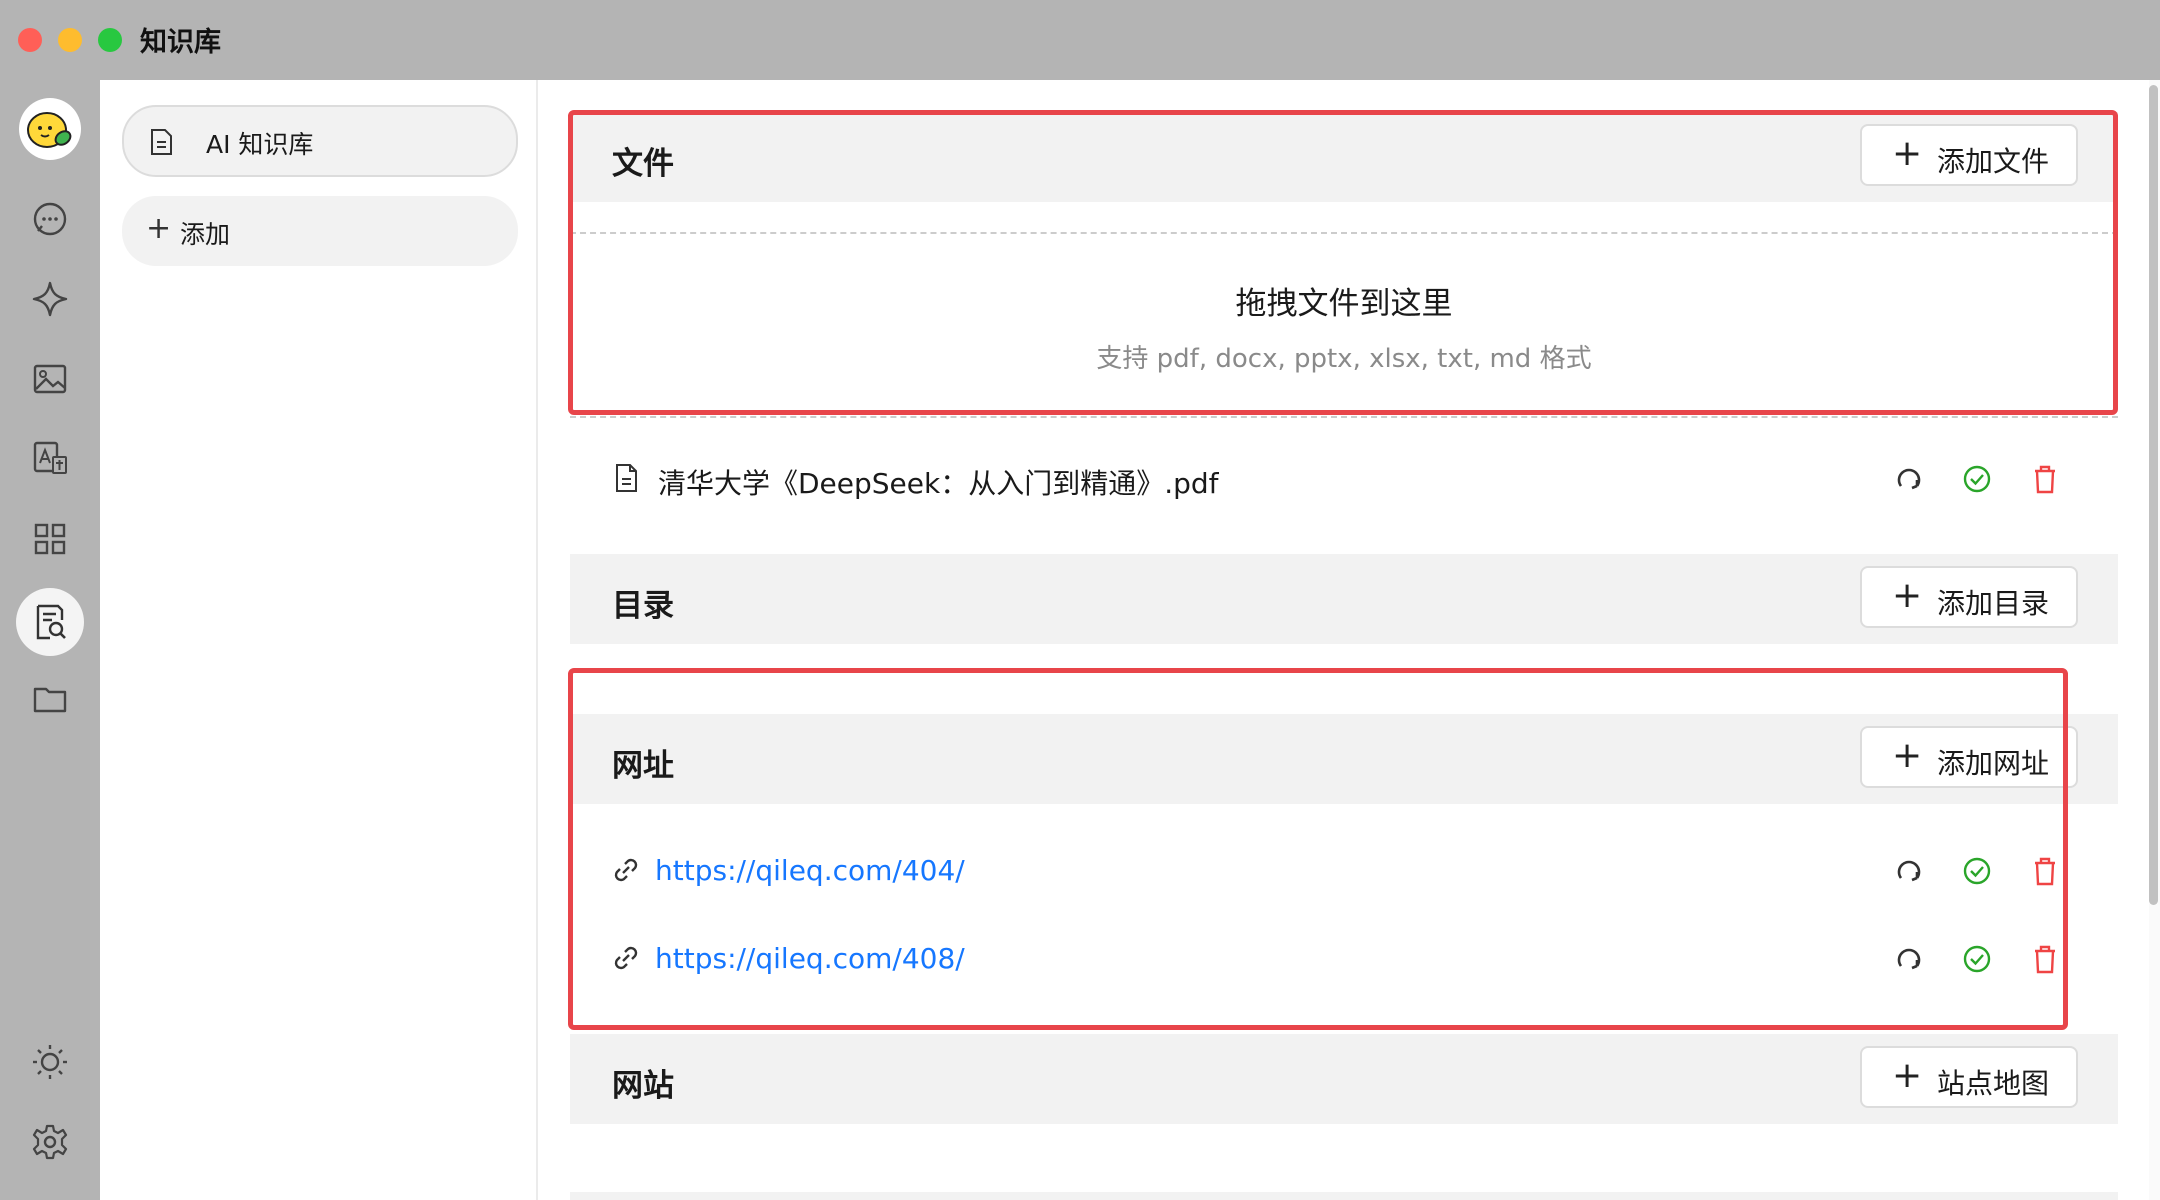  I want to click on add-kb-label: 添加, so click(205, 234).